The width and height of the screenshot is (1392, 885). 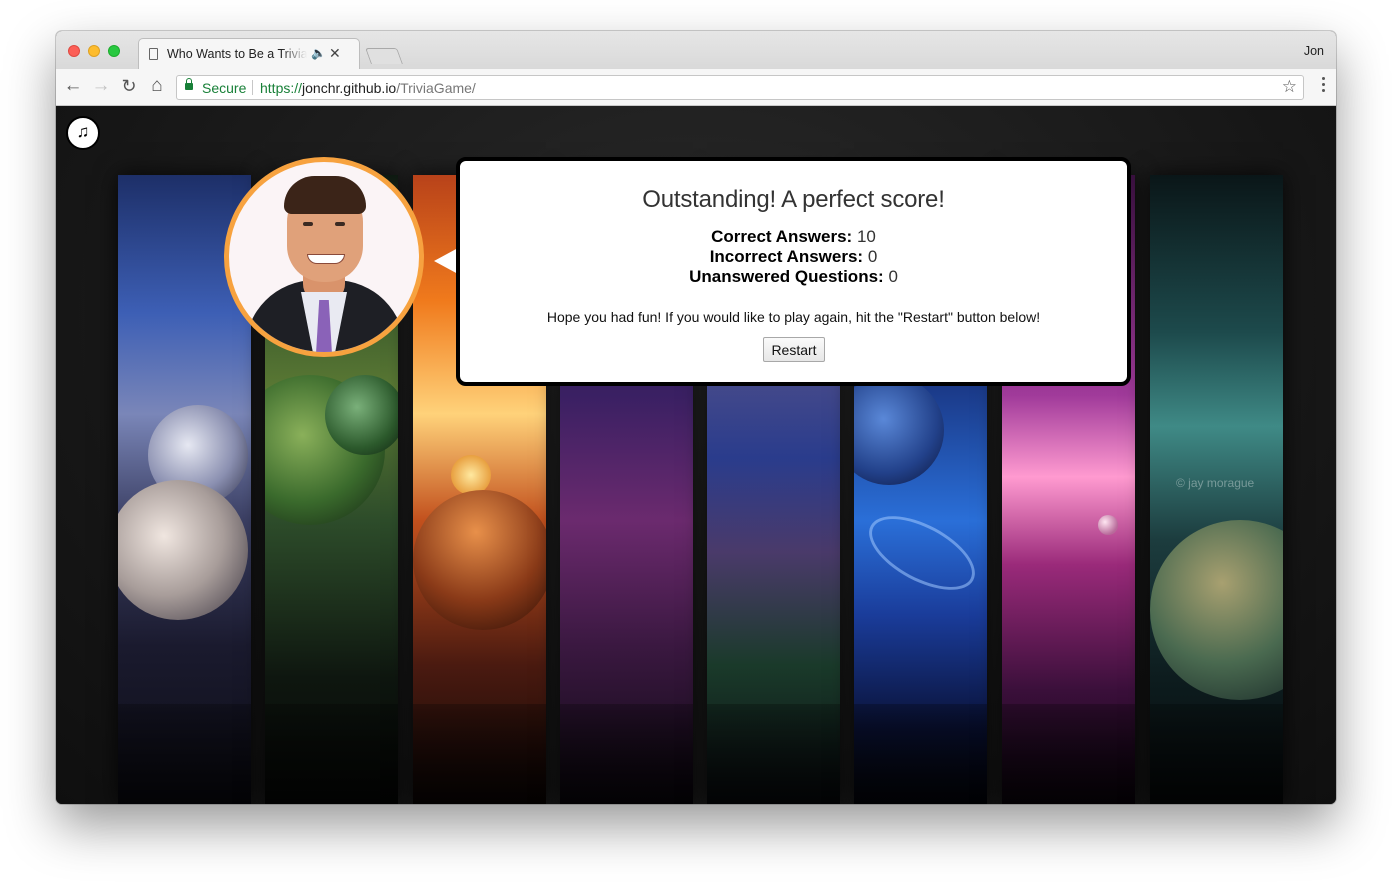 What do you see at coordinates (793, 199) in the screenshot?
I see `result-title: Outstanding! A perfect score!` at bounding box center [793, 199].